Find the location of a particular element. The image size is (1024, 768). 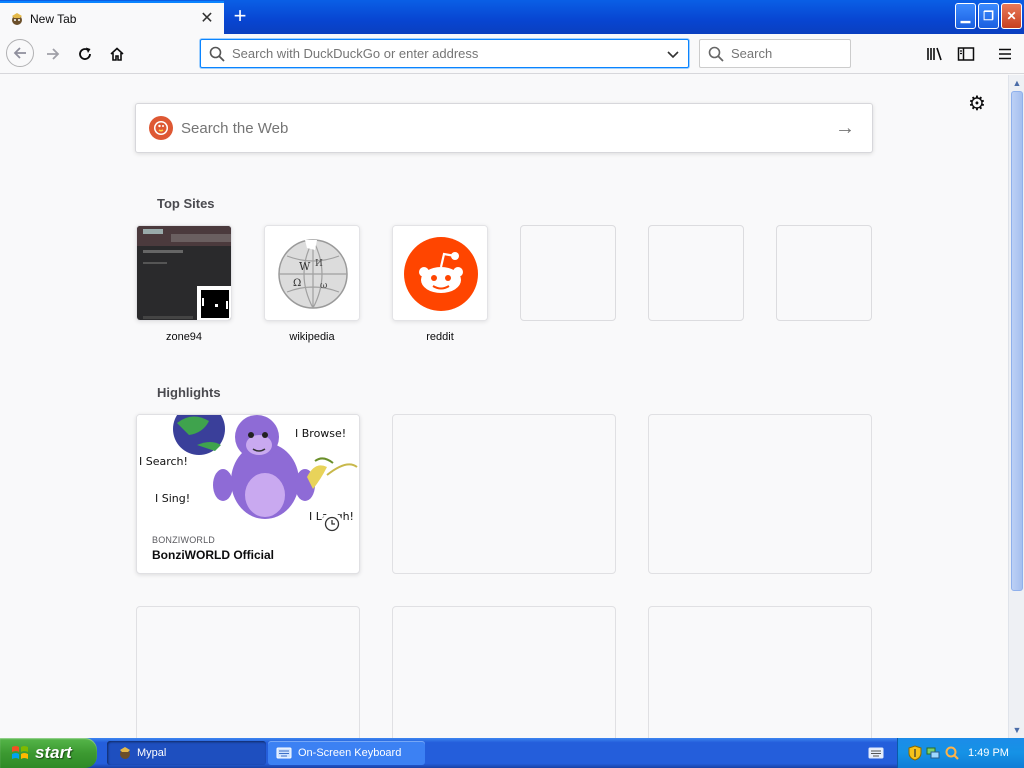

hamburger-menu-icon is located at coordinates (1005, 54).